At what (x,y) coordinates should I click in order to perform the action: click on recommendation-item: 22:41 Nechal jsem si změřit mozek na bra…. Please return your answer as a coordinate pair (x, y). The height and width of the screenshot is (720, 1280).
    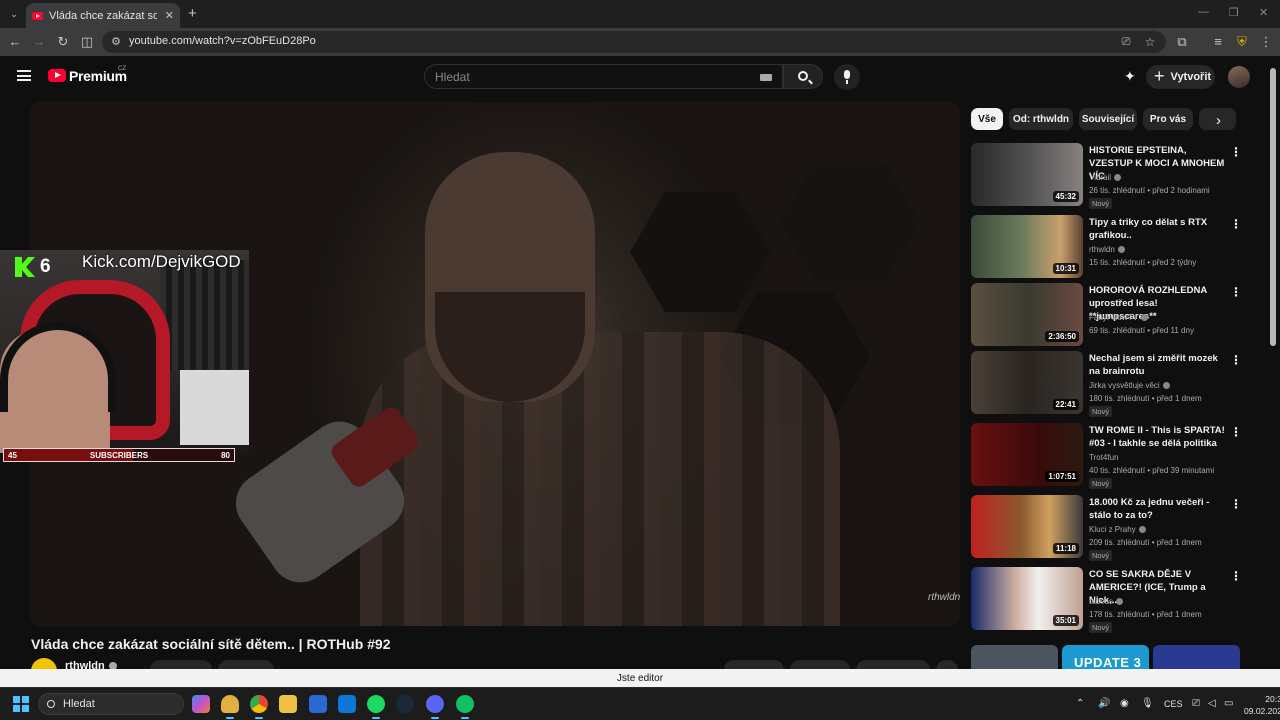
    Looking at the image, I should click on (1106, 384).